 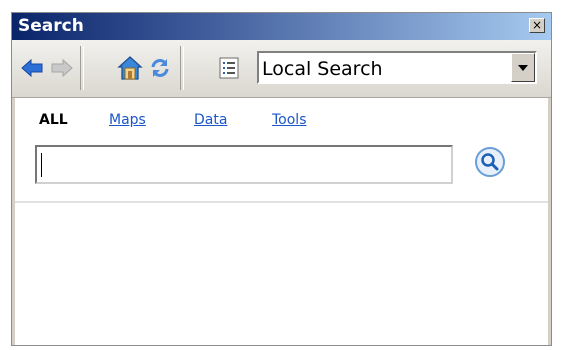 I want to click on title-bar: Search ×, so click(x=281, y=26).